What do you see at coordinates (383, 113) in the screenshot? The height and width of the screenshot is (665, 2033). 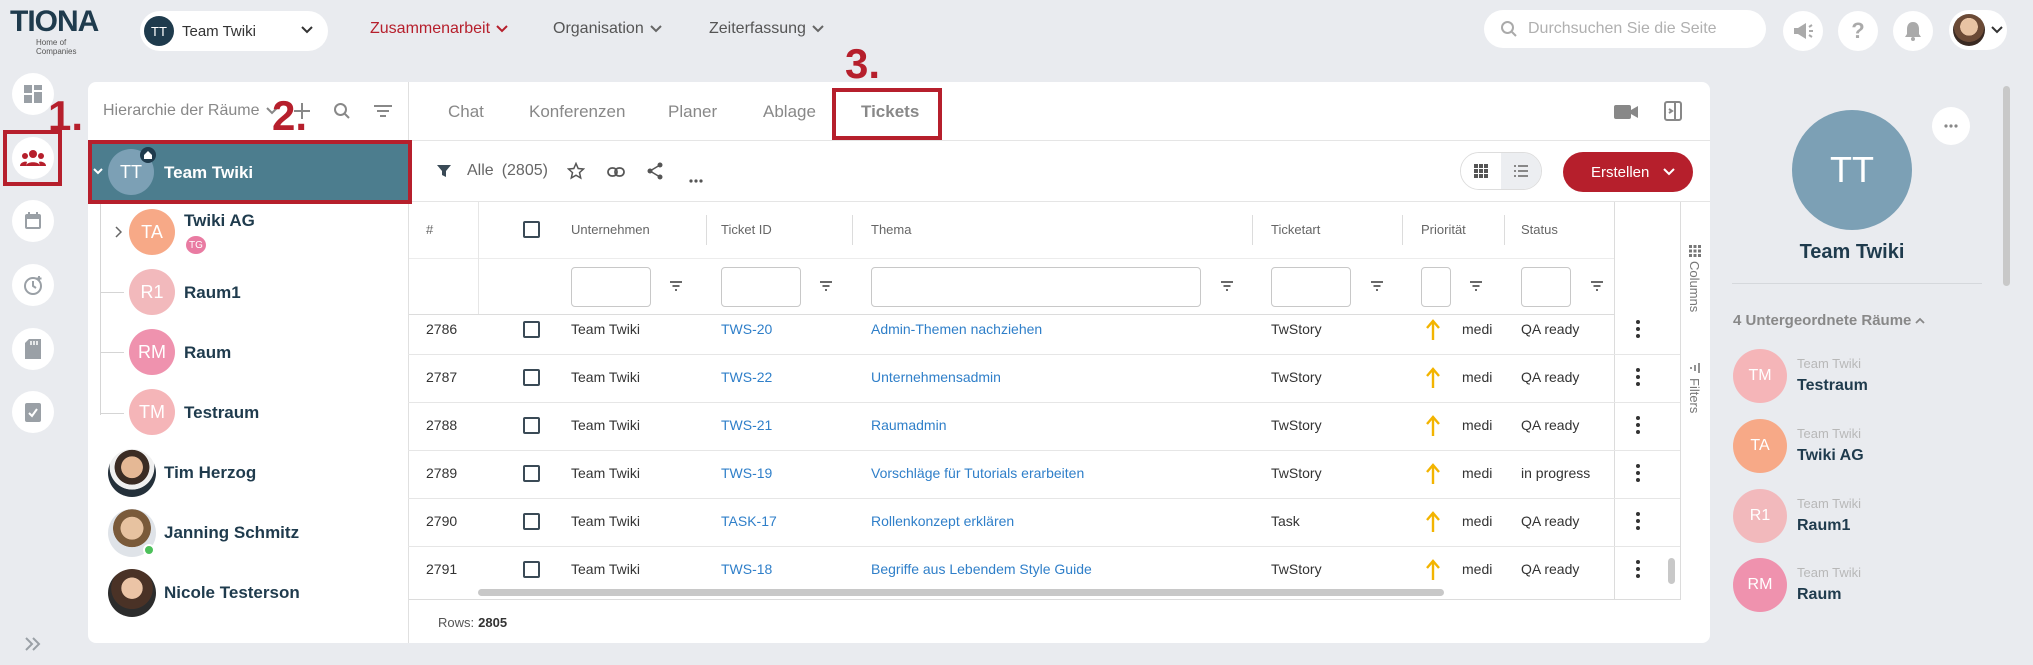 I see `sort-button` at bounding box center [383, 113].